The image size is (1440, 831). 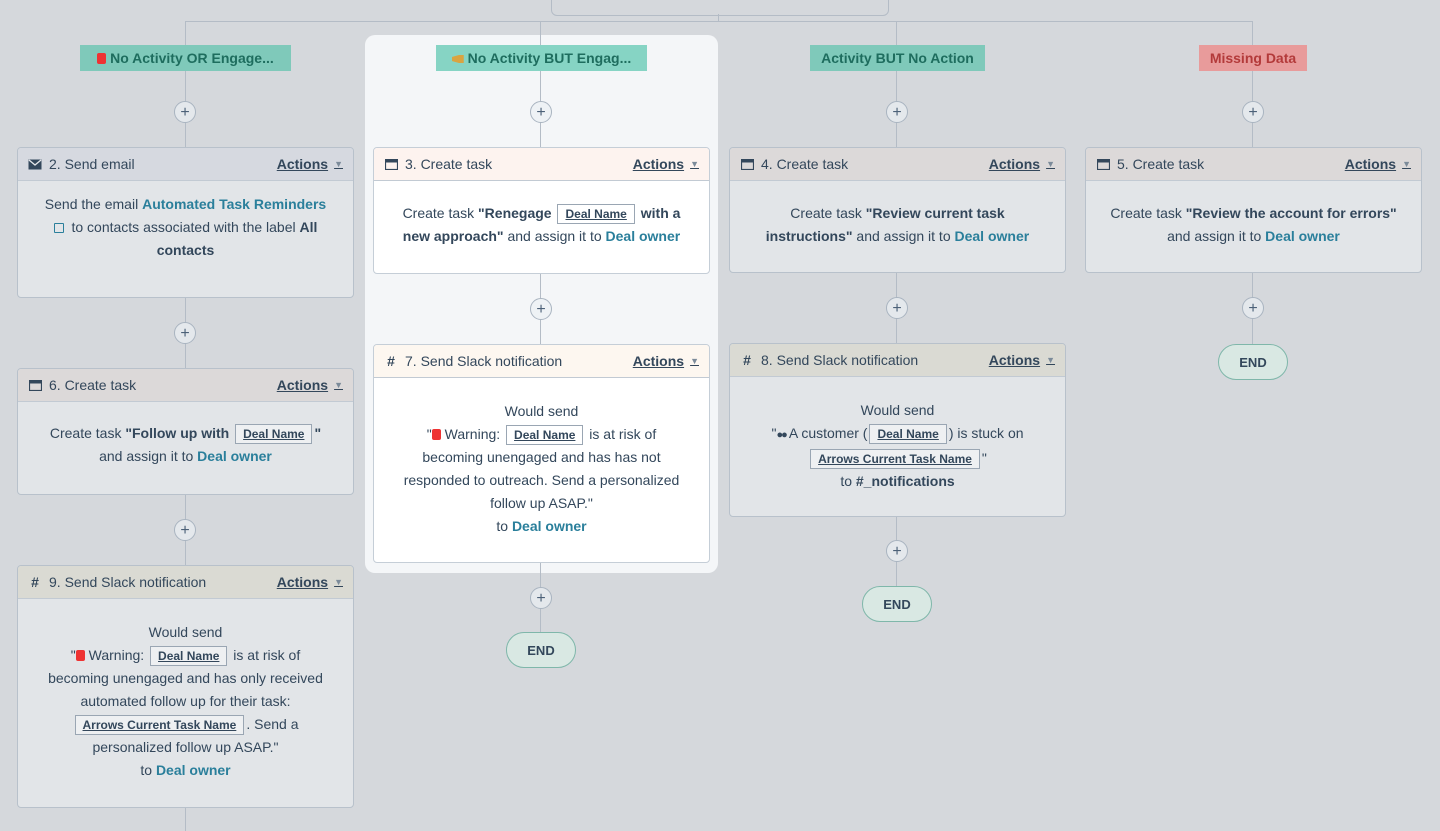 What do you see at coordinates (484, 361) in the screenshot?
I see `card-title: 7. Send Slack notification` at bounding box center [484, 361].